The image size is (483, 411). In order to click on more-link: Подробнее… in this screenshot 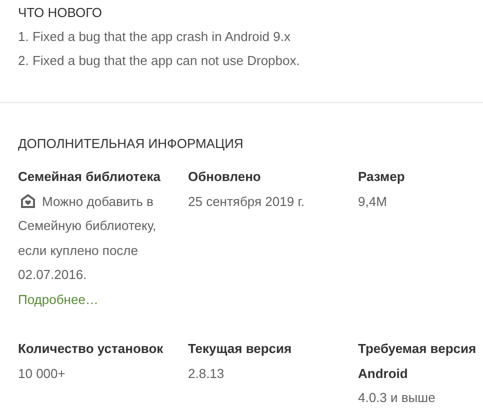, I will do `click(58, 299)`.